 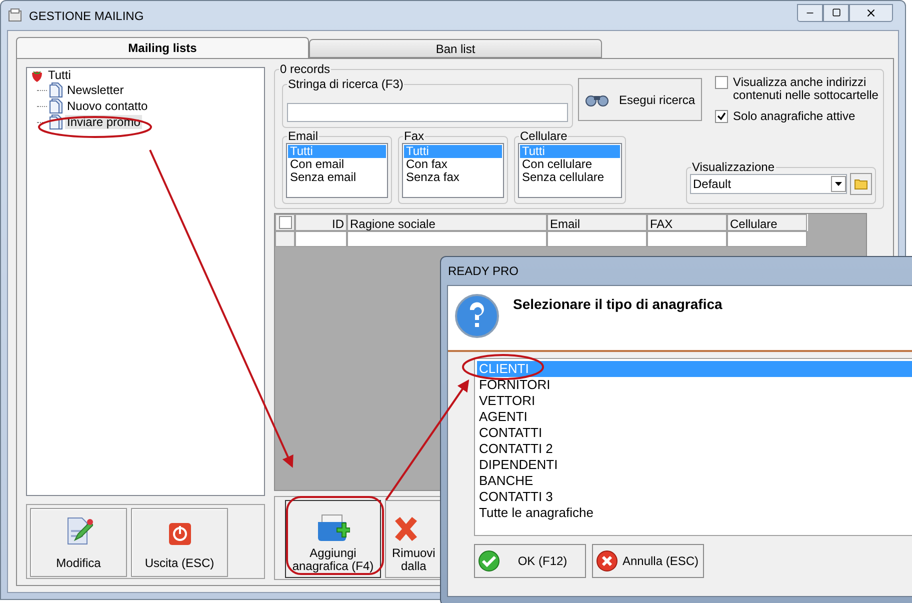 I want to click on search-button: Esegui ricerca, so click(x=640, y=99).